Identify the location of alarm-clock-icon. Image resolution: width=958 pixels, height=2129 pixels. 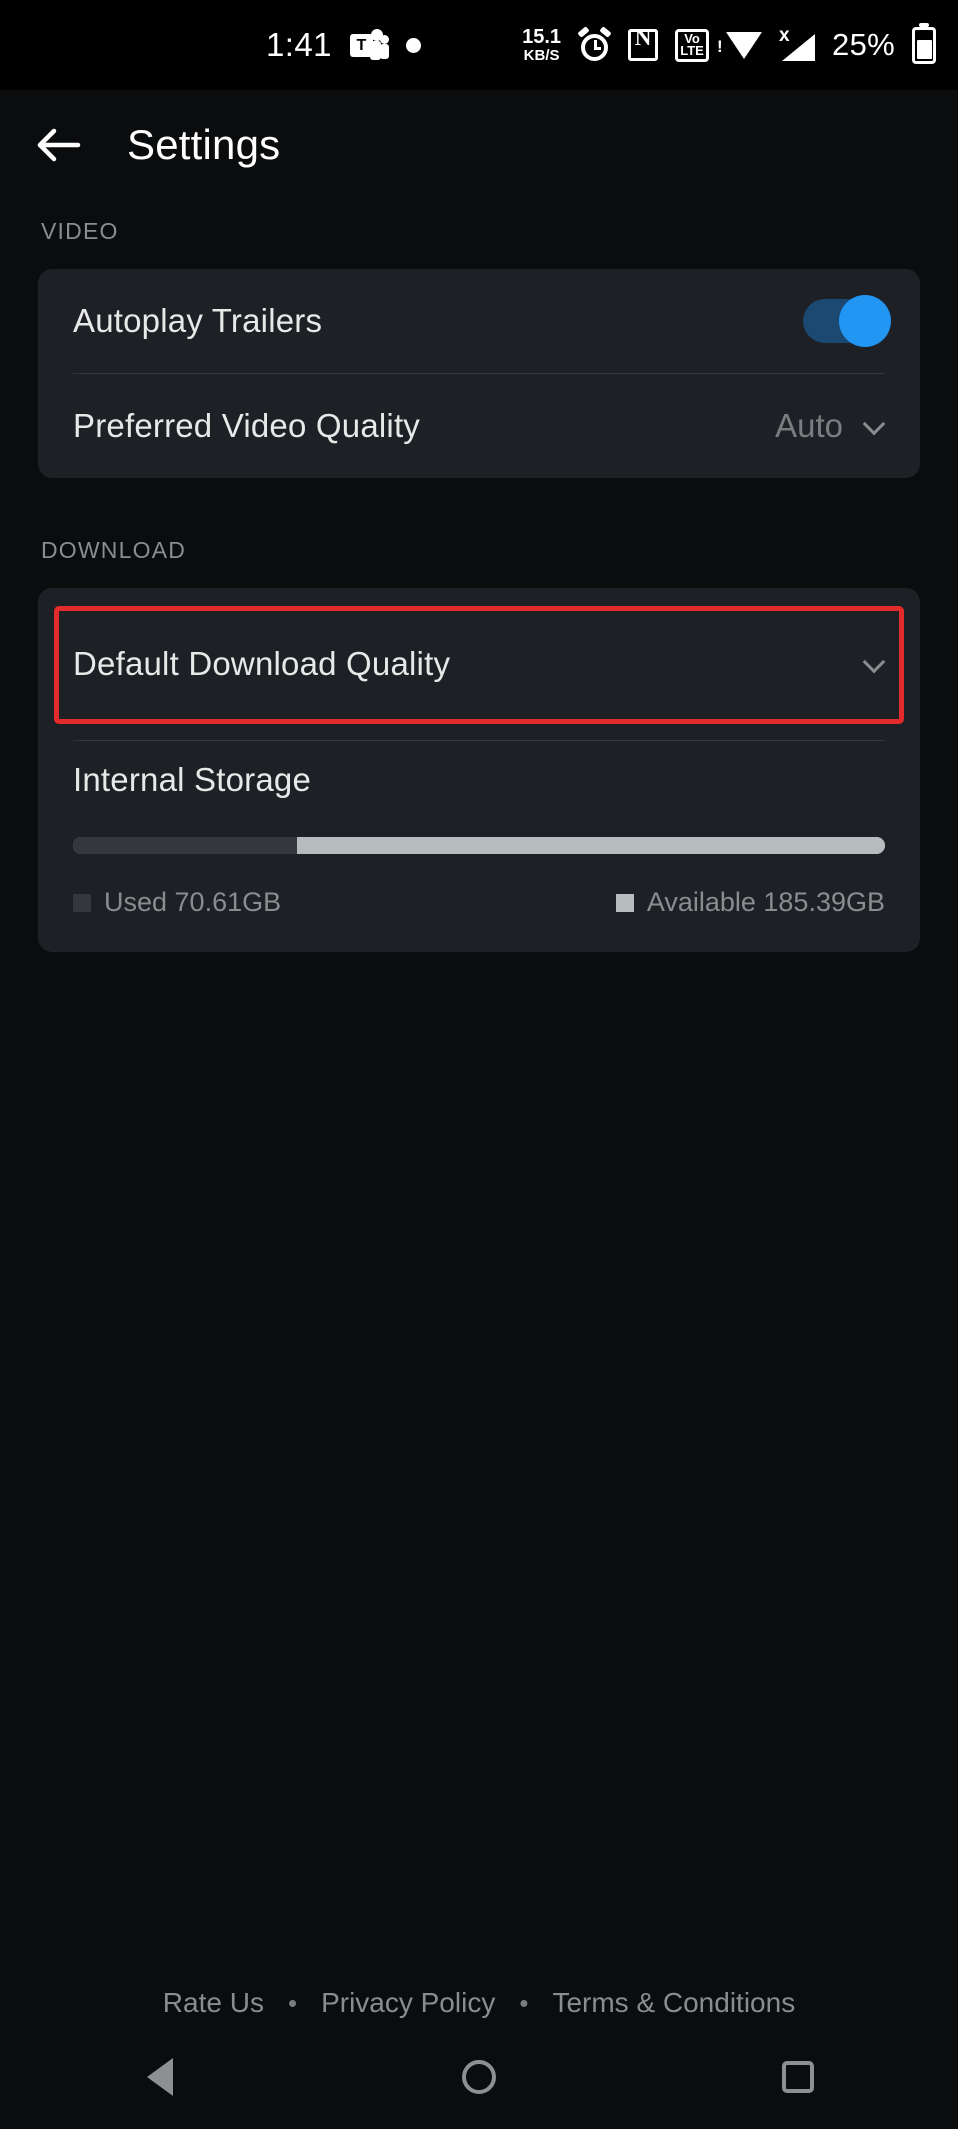
(594, 43).